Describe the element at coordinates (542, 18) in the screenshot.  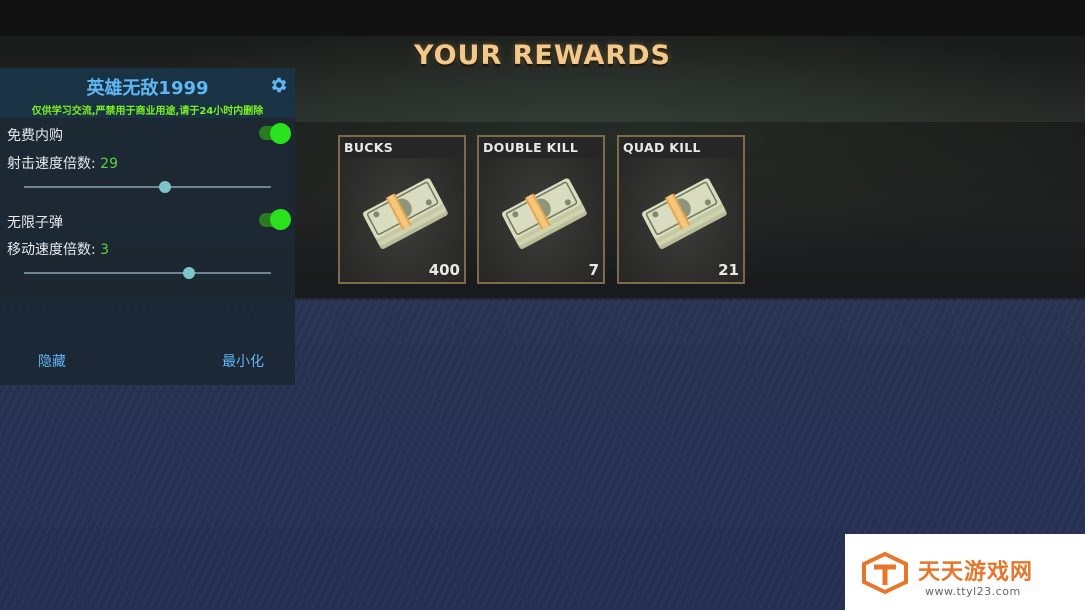
I see `top-bar` at that location.